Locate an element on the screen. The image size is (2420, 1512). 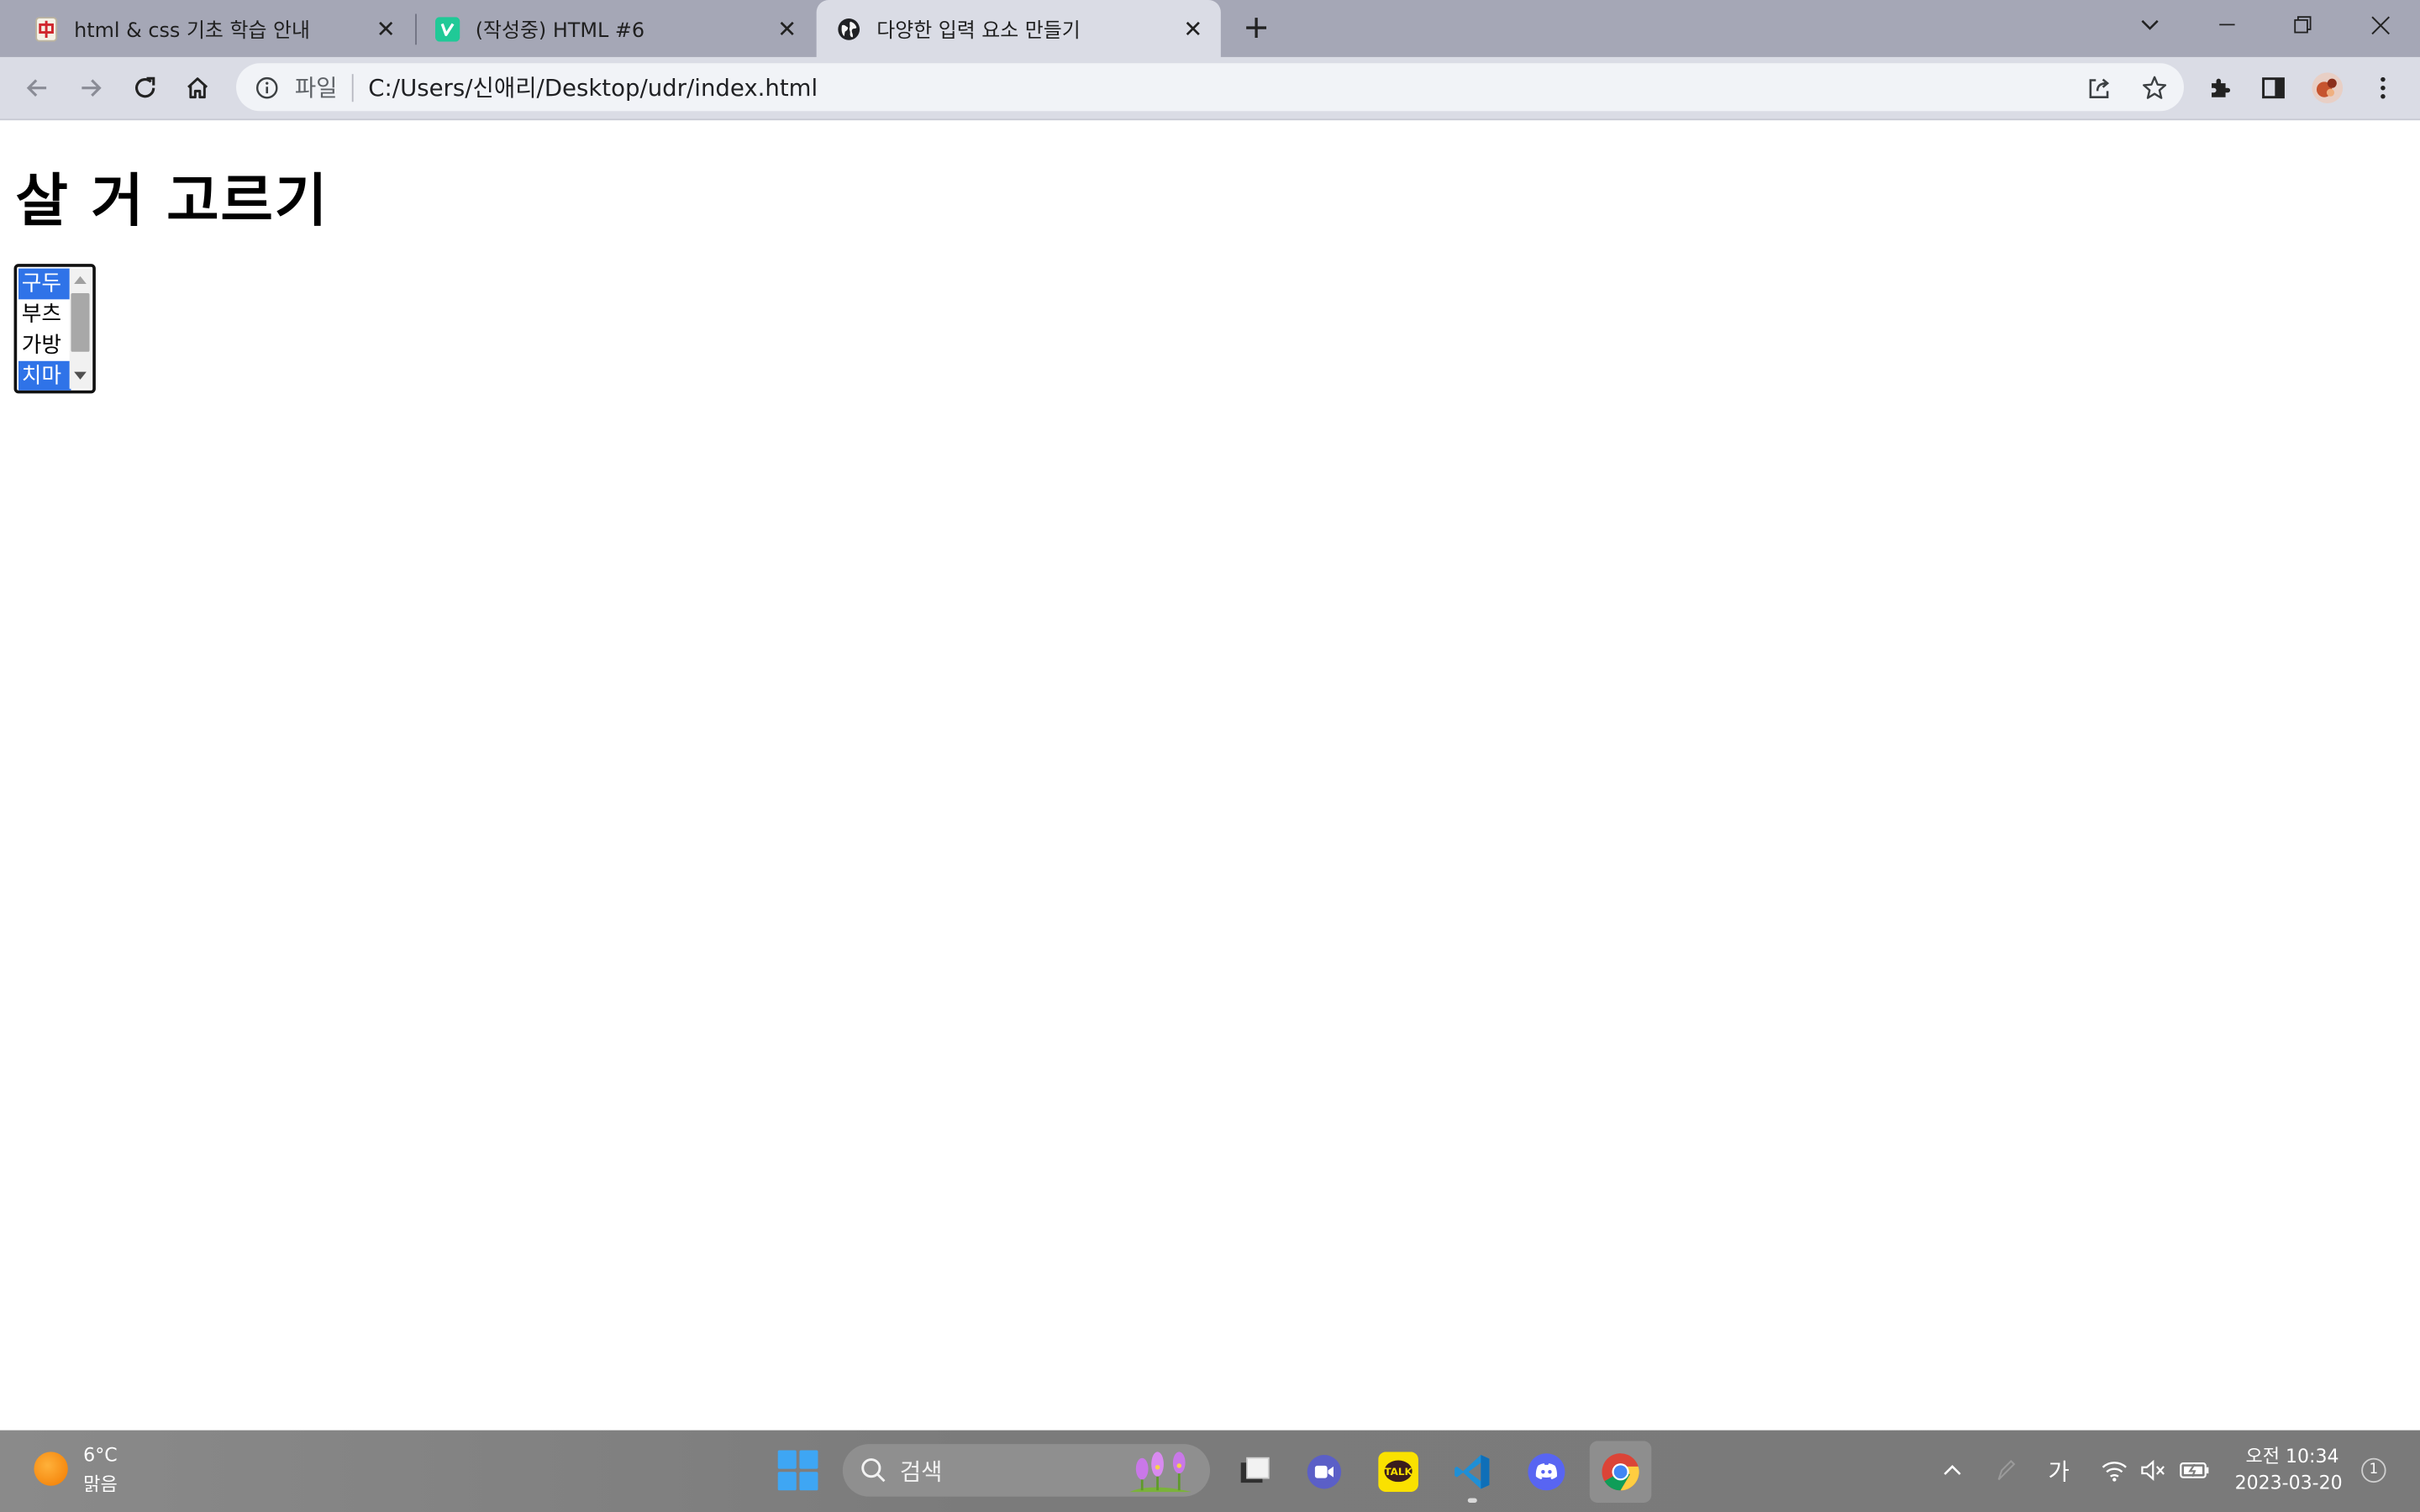
share-icon is located at coordinates (2099, 87).